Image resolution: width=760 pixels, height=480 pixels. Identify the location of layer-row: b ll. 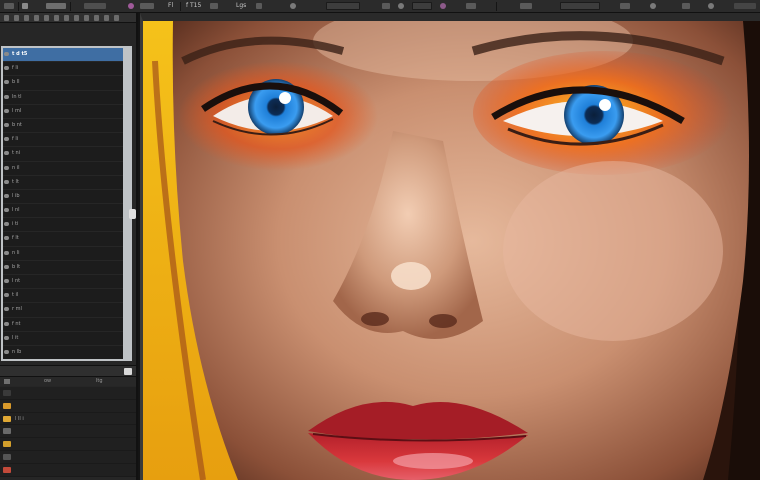
(63, 83).